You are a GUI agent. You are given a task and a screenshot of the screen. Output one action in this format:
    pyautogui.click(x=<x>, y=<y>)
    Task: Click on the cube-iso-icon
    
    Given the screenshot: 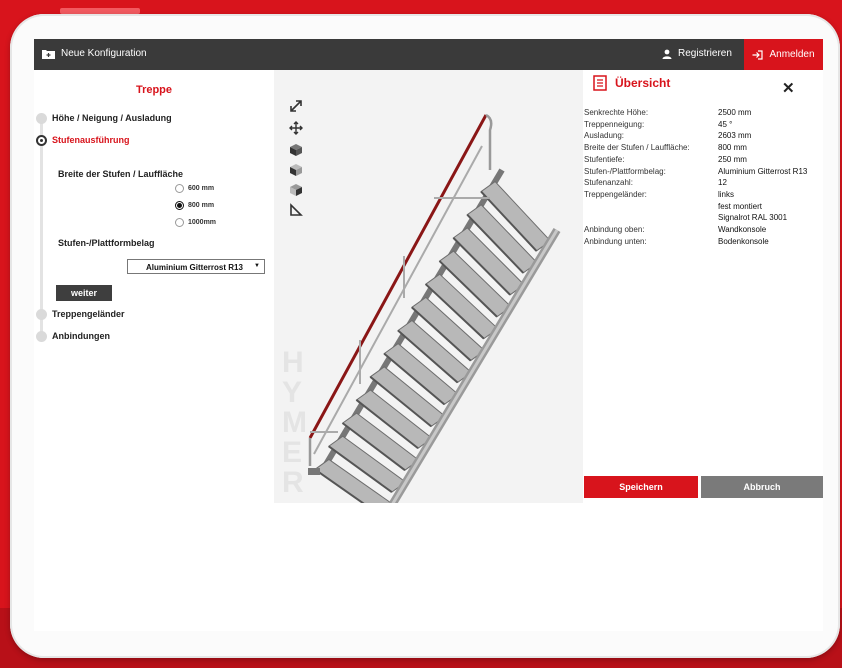 What is the action you would take?
    pyautogui.click(x=296, y=190)
    